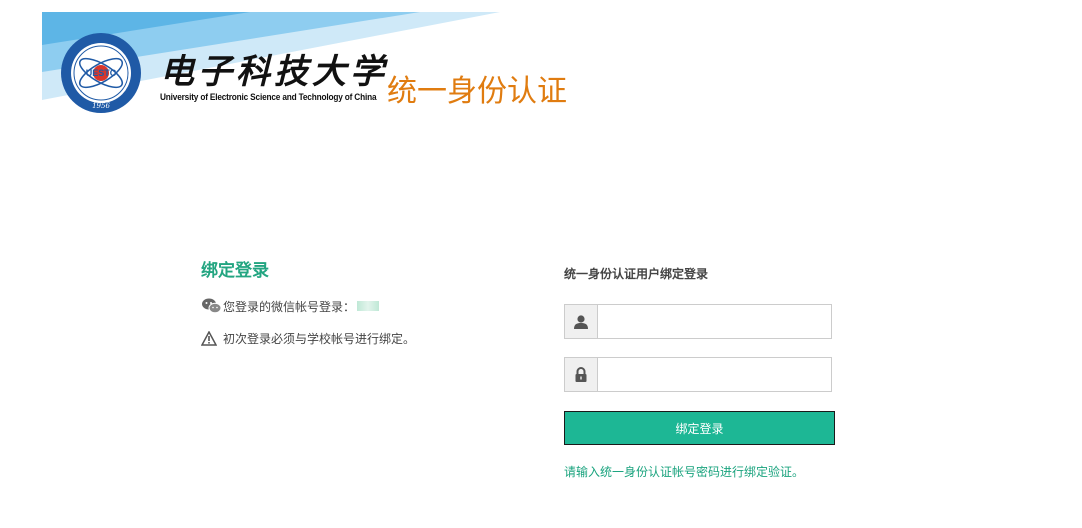  I want to click on university-logo: UESTC 1956, so click(101, 73).